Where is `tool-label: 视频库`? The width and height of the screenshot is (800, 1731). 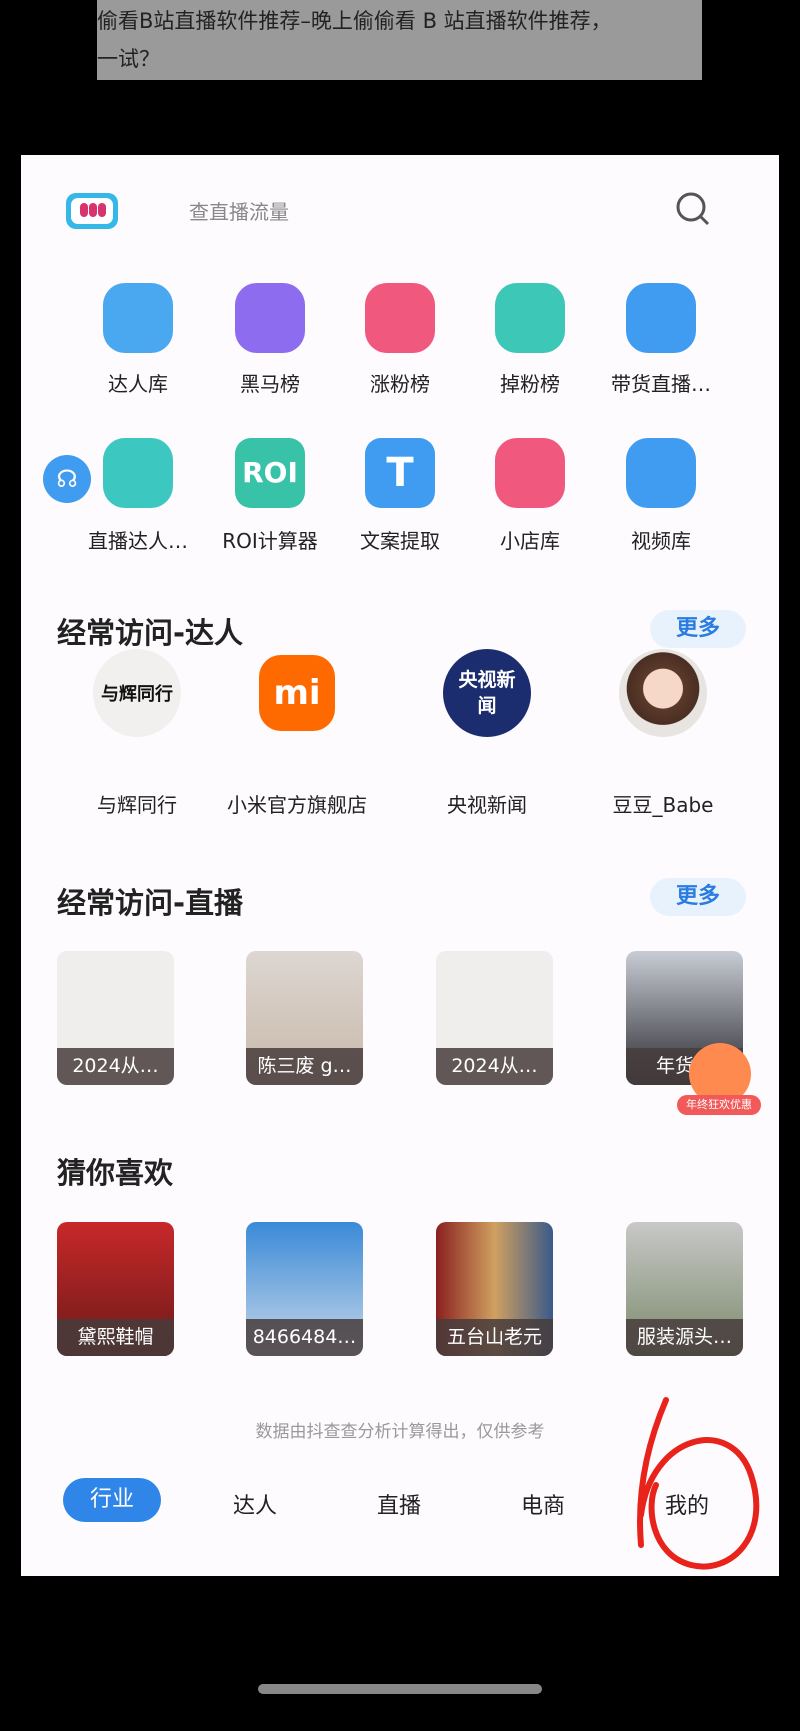
tool-label: 视频库 is located at coordinates (661, 541).